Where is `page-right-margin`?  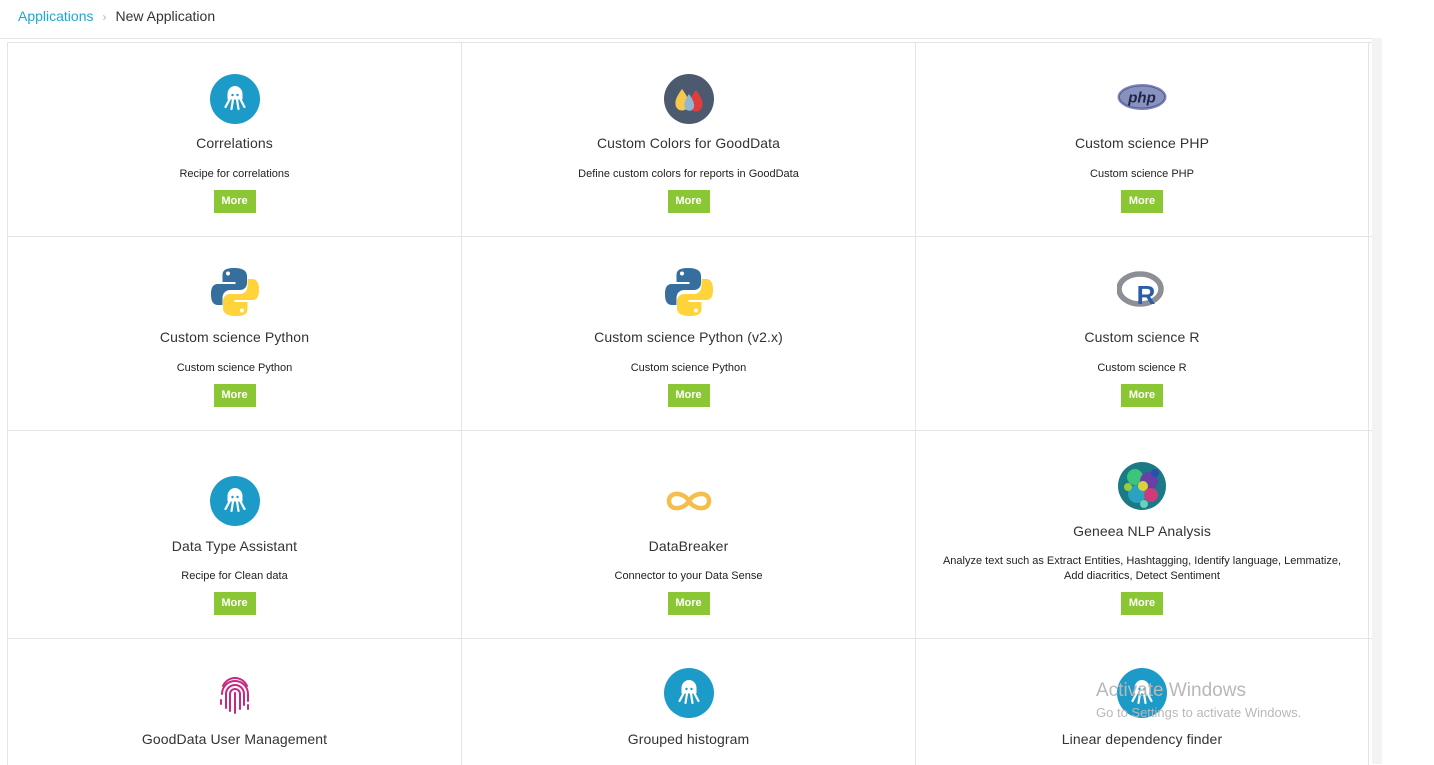 page-right-margin is located at coordinates (1408, 382).